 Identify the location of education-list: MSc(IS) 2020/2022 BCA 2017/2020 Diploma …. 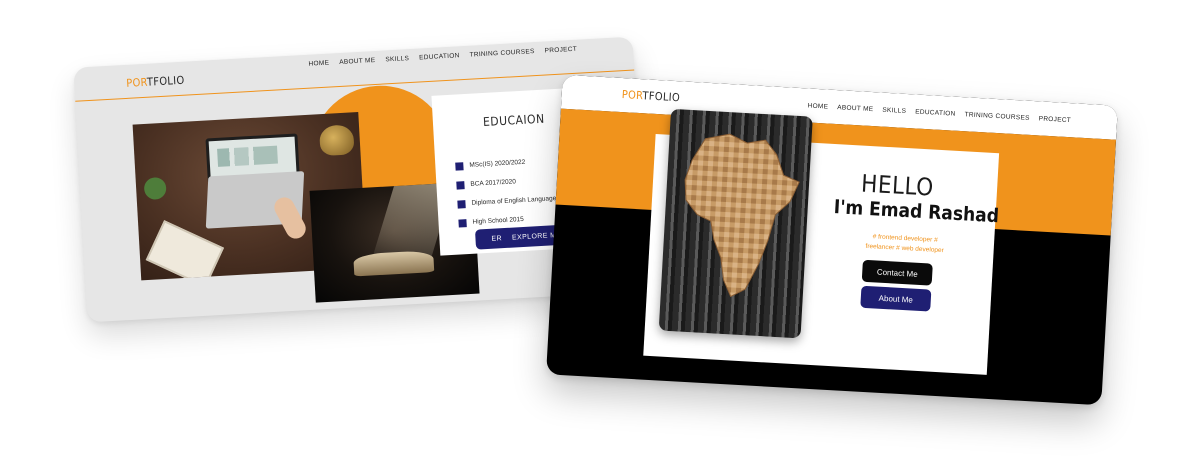
(506, 191).